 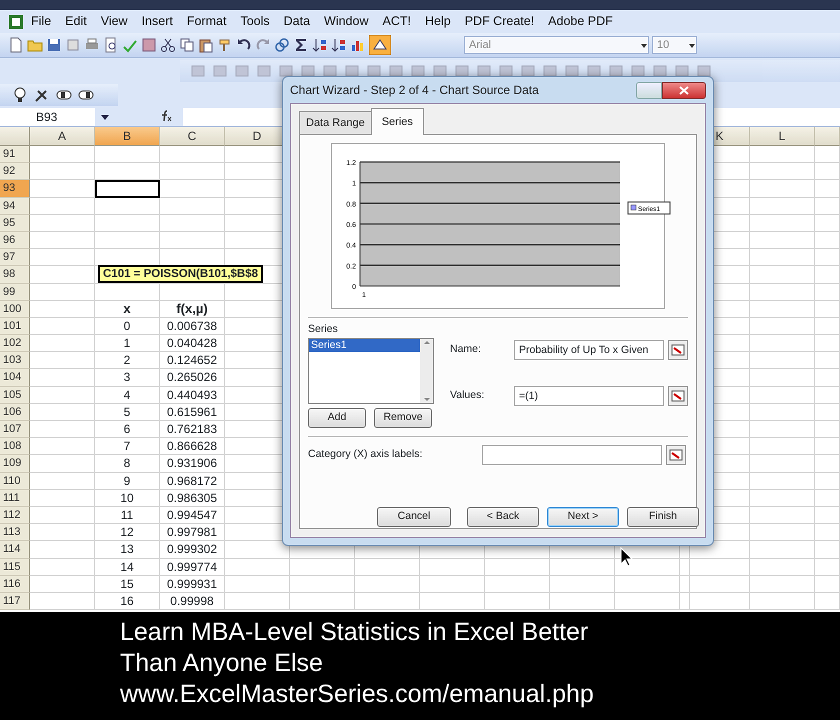 I want to click on table-cell: 15, so click(x=127, y=584).